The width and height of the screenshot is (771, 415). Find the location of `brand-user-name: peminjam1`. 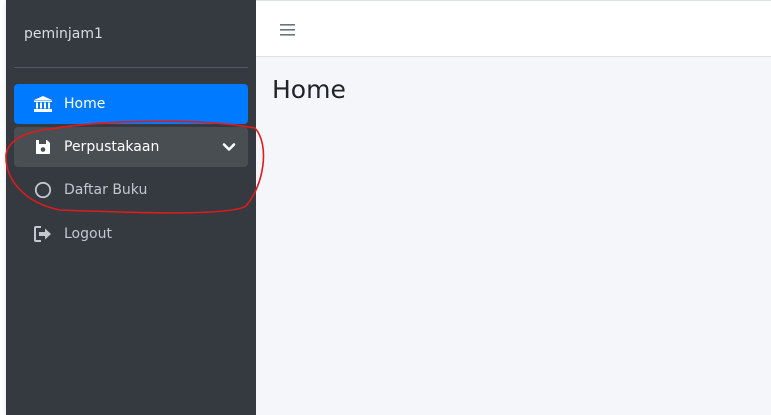

brand-user-name: peminjam1 is located at coordinates (63, 34).